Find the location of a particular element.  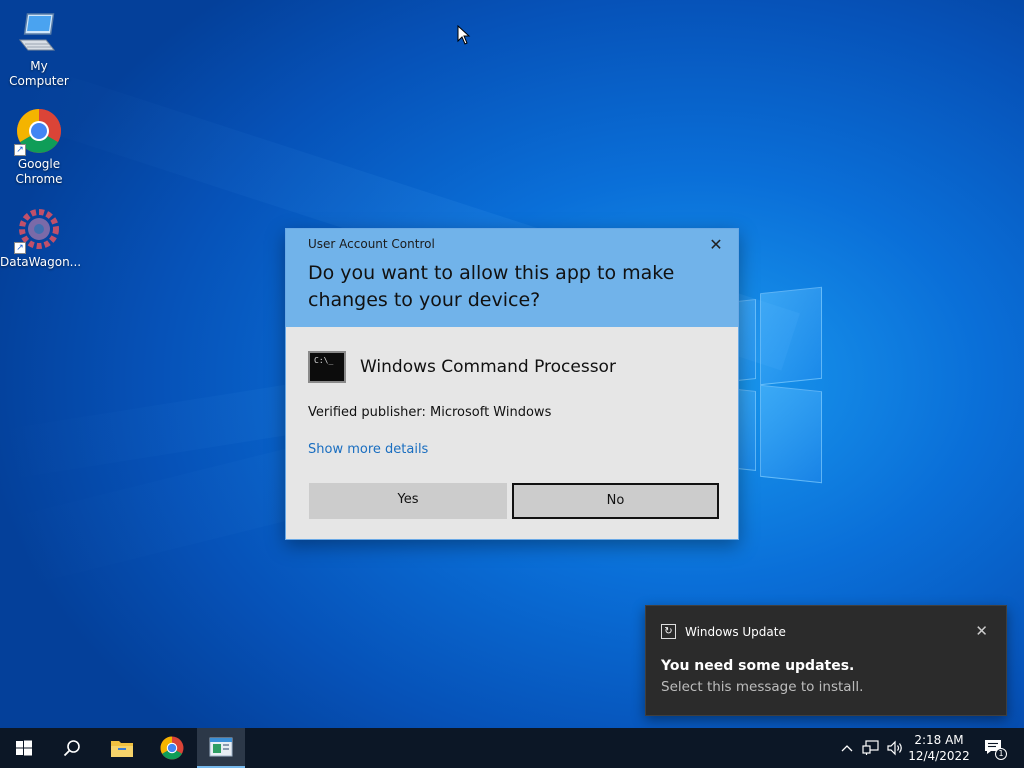

desktop-icon-google-chrome: ↗ Google Chrome is located at coordinates (39, 147).